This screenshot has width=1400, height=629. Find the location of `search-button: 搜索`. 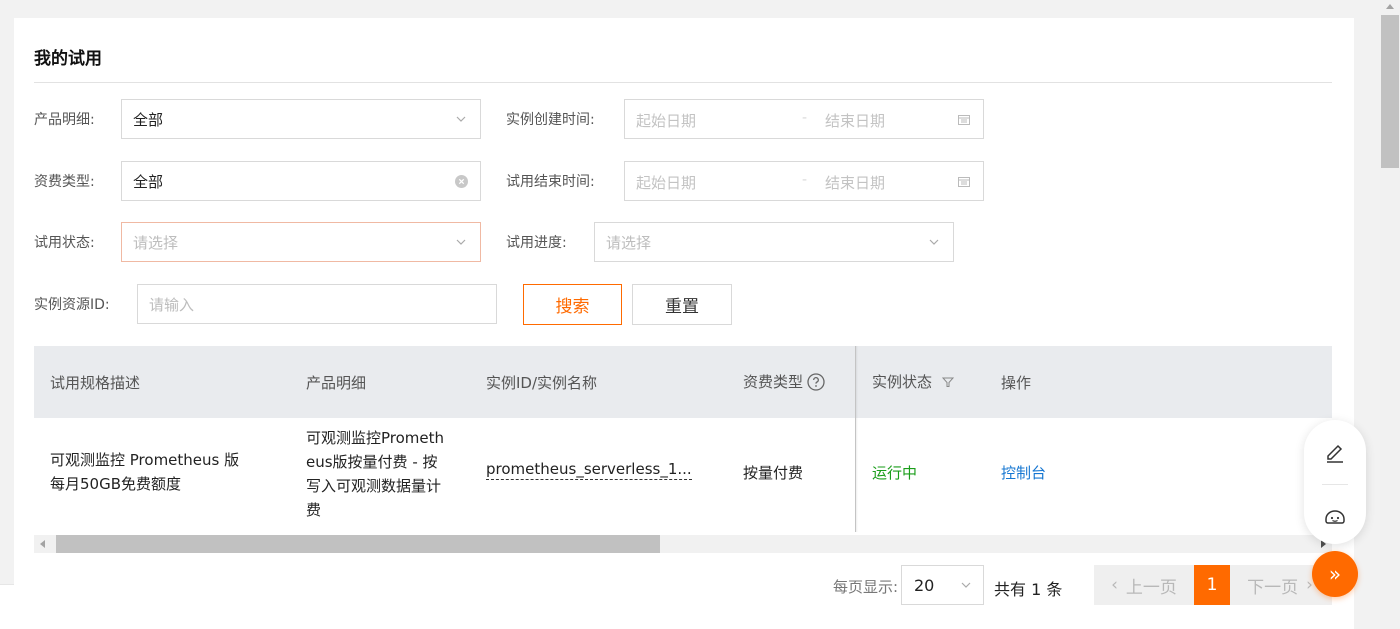

search-button: 搜索 is located at coordinates (572, 304).